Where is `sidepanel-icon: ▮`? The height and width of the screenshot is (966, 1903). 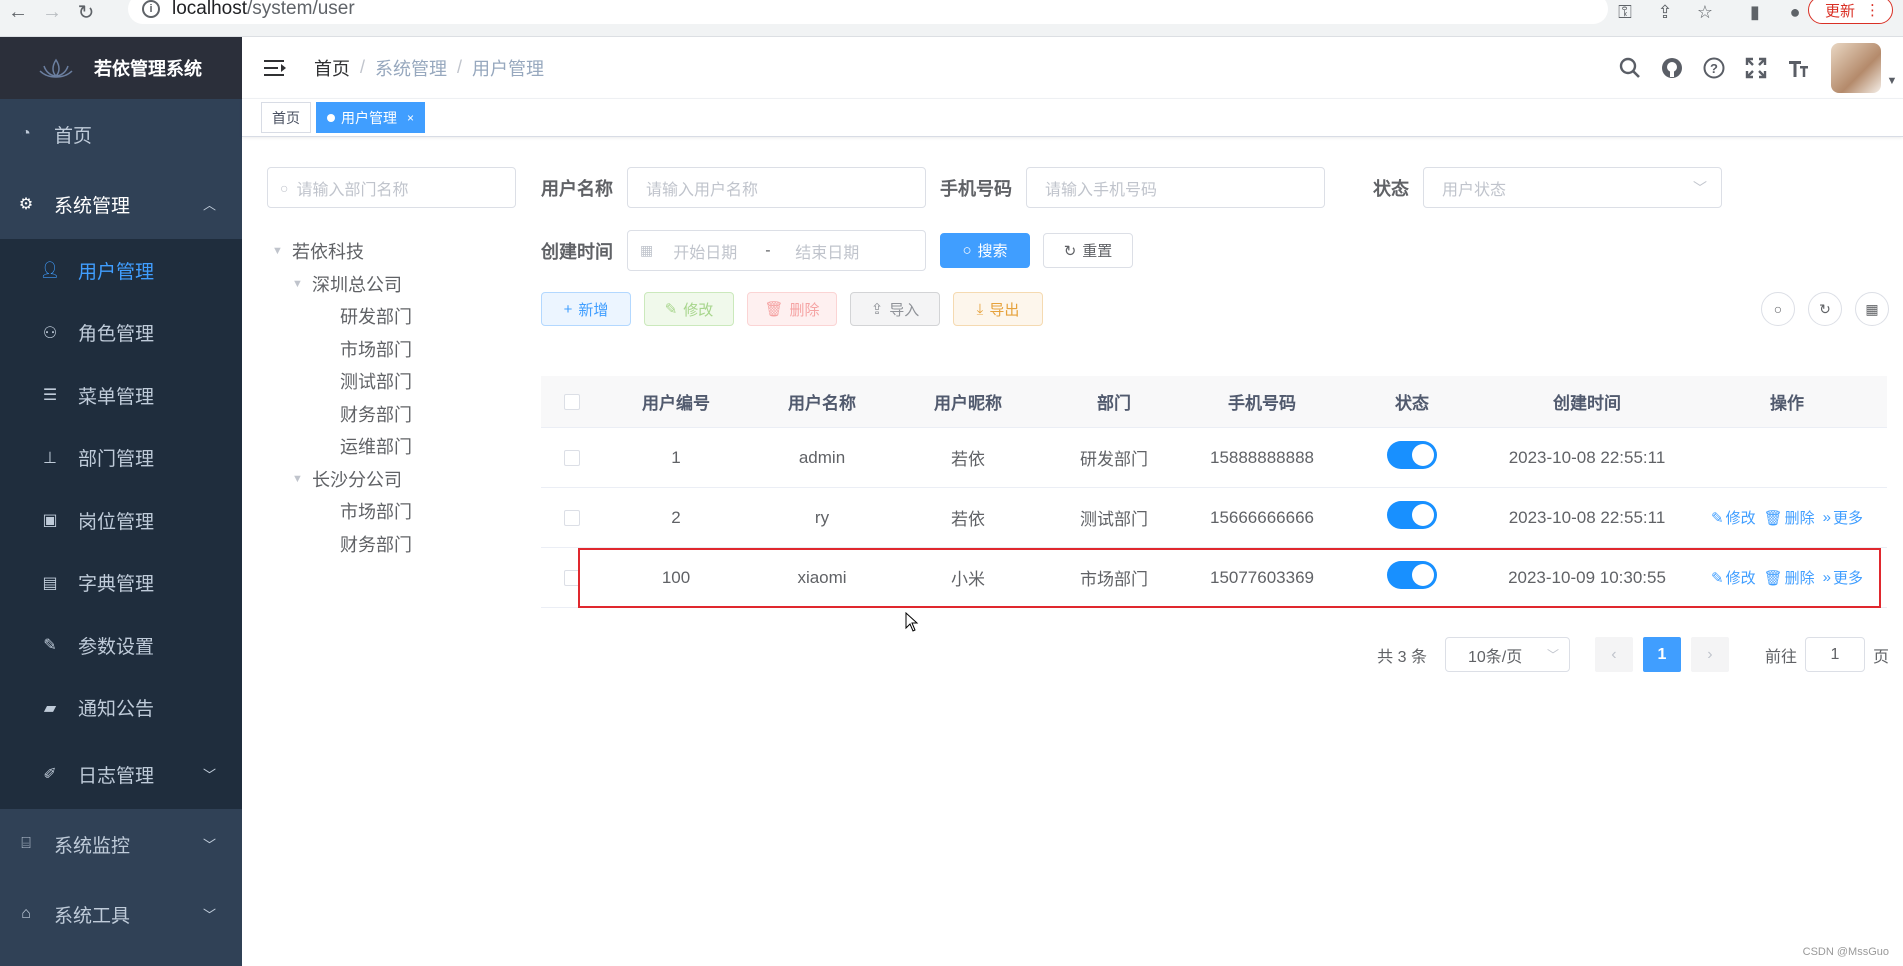 sidepanel-icon: ▮ is located at coordinates (1755, 12).